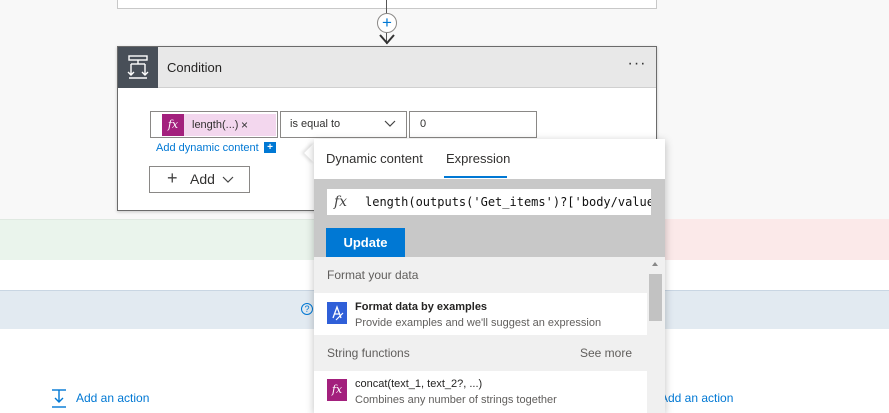  Describe the element at coordinates (475, 177) in the screenshot. I see `active-tab-indicator` at that location.